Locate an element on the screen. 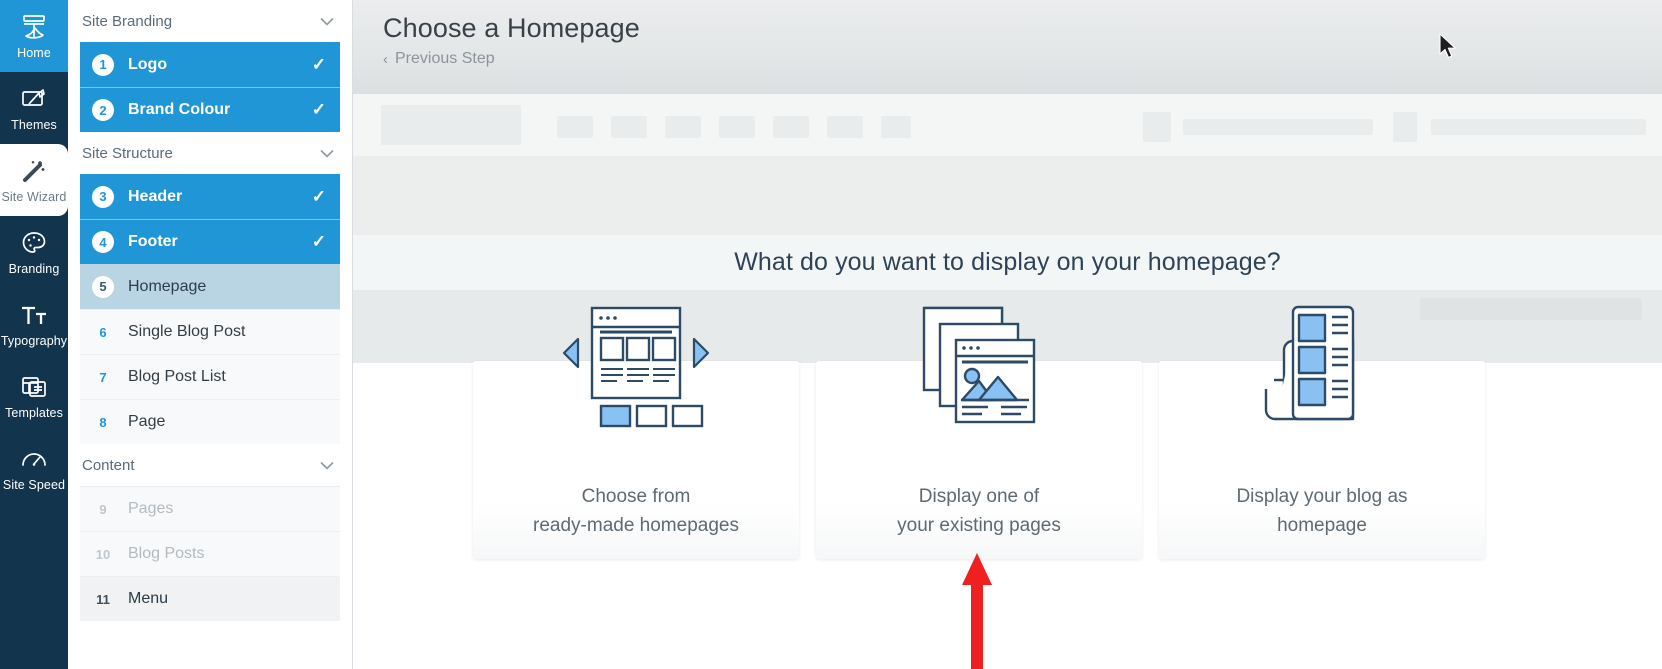 The image size is (1662, 669). step-number: 5 is located at coordinates (103, 286).